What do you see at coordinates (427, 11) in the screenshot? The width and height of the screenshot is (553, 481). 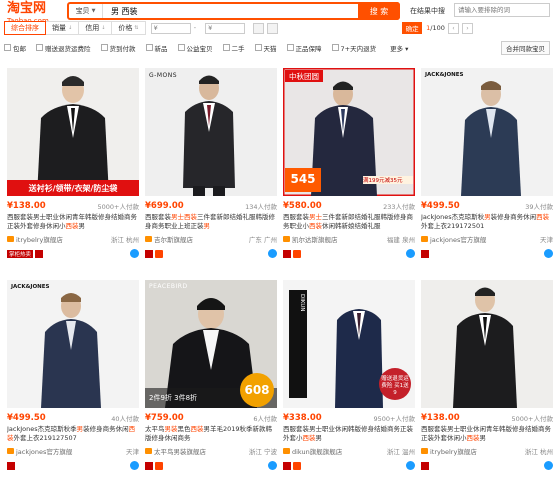 I see `in-result-label: 在结果中搜` at bounding box center [427, 11].